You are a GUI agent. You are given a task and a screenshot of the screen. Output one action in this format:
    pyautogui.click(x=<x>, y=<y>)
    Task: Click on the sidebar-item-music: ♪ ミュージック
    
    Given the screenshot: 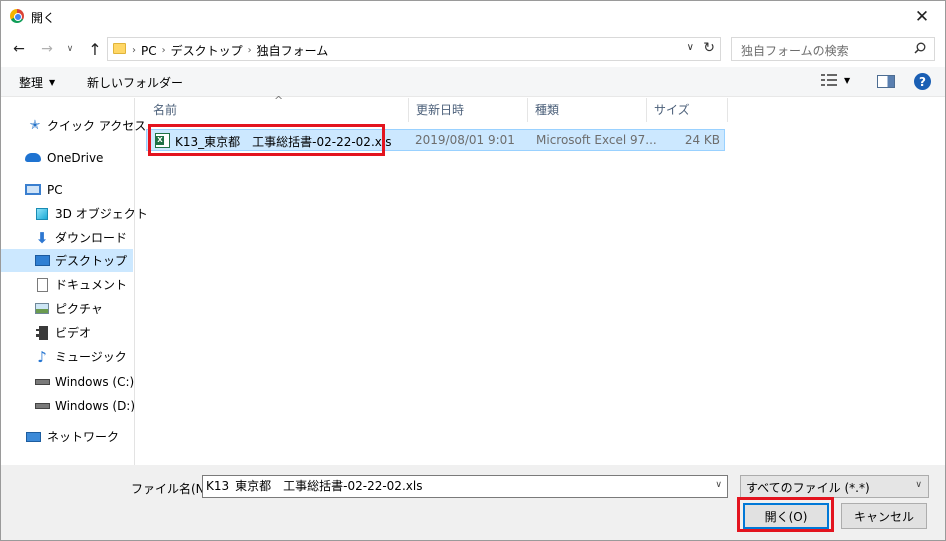 What is the action you would take?
    pyautogui.click(x=67, y=356)
    